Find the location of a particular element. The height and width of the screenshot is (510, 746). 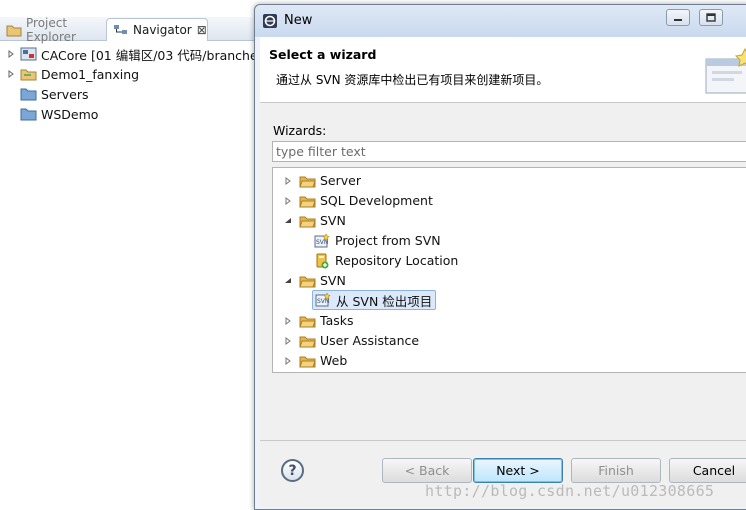

view-tab-bar: Project Explorer Navigator ⊠ is located at coordinates (128, 29).